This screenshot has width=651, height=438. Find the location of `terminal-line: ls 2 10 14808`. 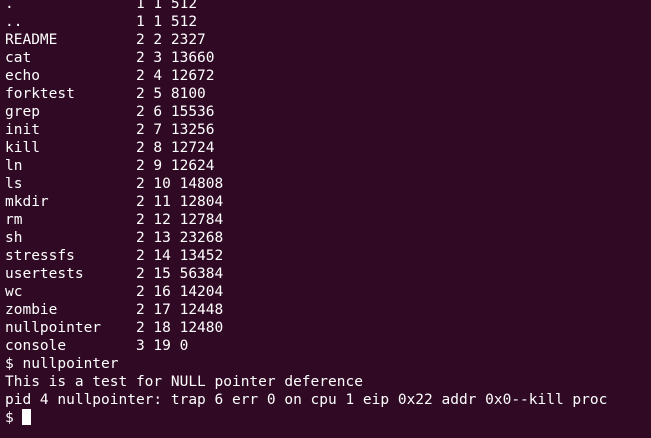

terminal-line: ls 2 10 14808 is located at coordinates (114, 184).